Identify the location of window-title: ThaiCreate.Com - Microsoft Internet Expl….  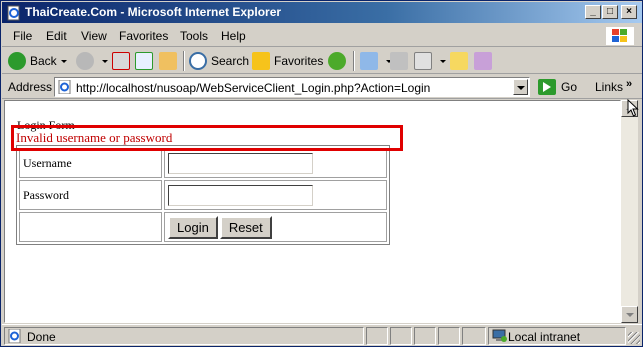
(153, 12).